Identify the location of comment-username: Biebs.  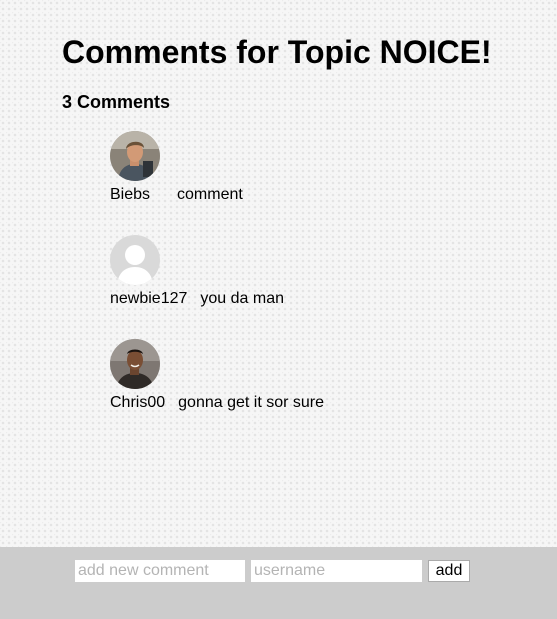
(130, 194).